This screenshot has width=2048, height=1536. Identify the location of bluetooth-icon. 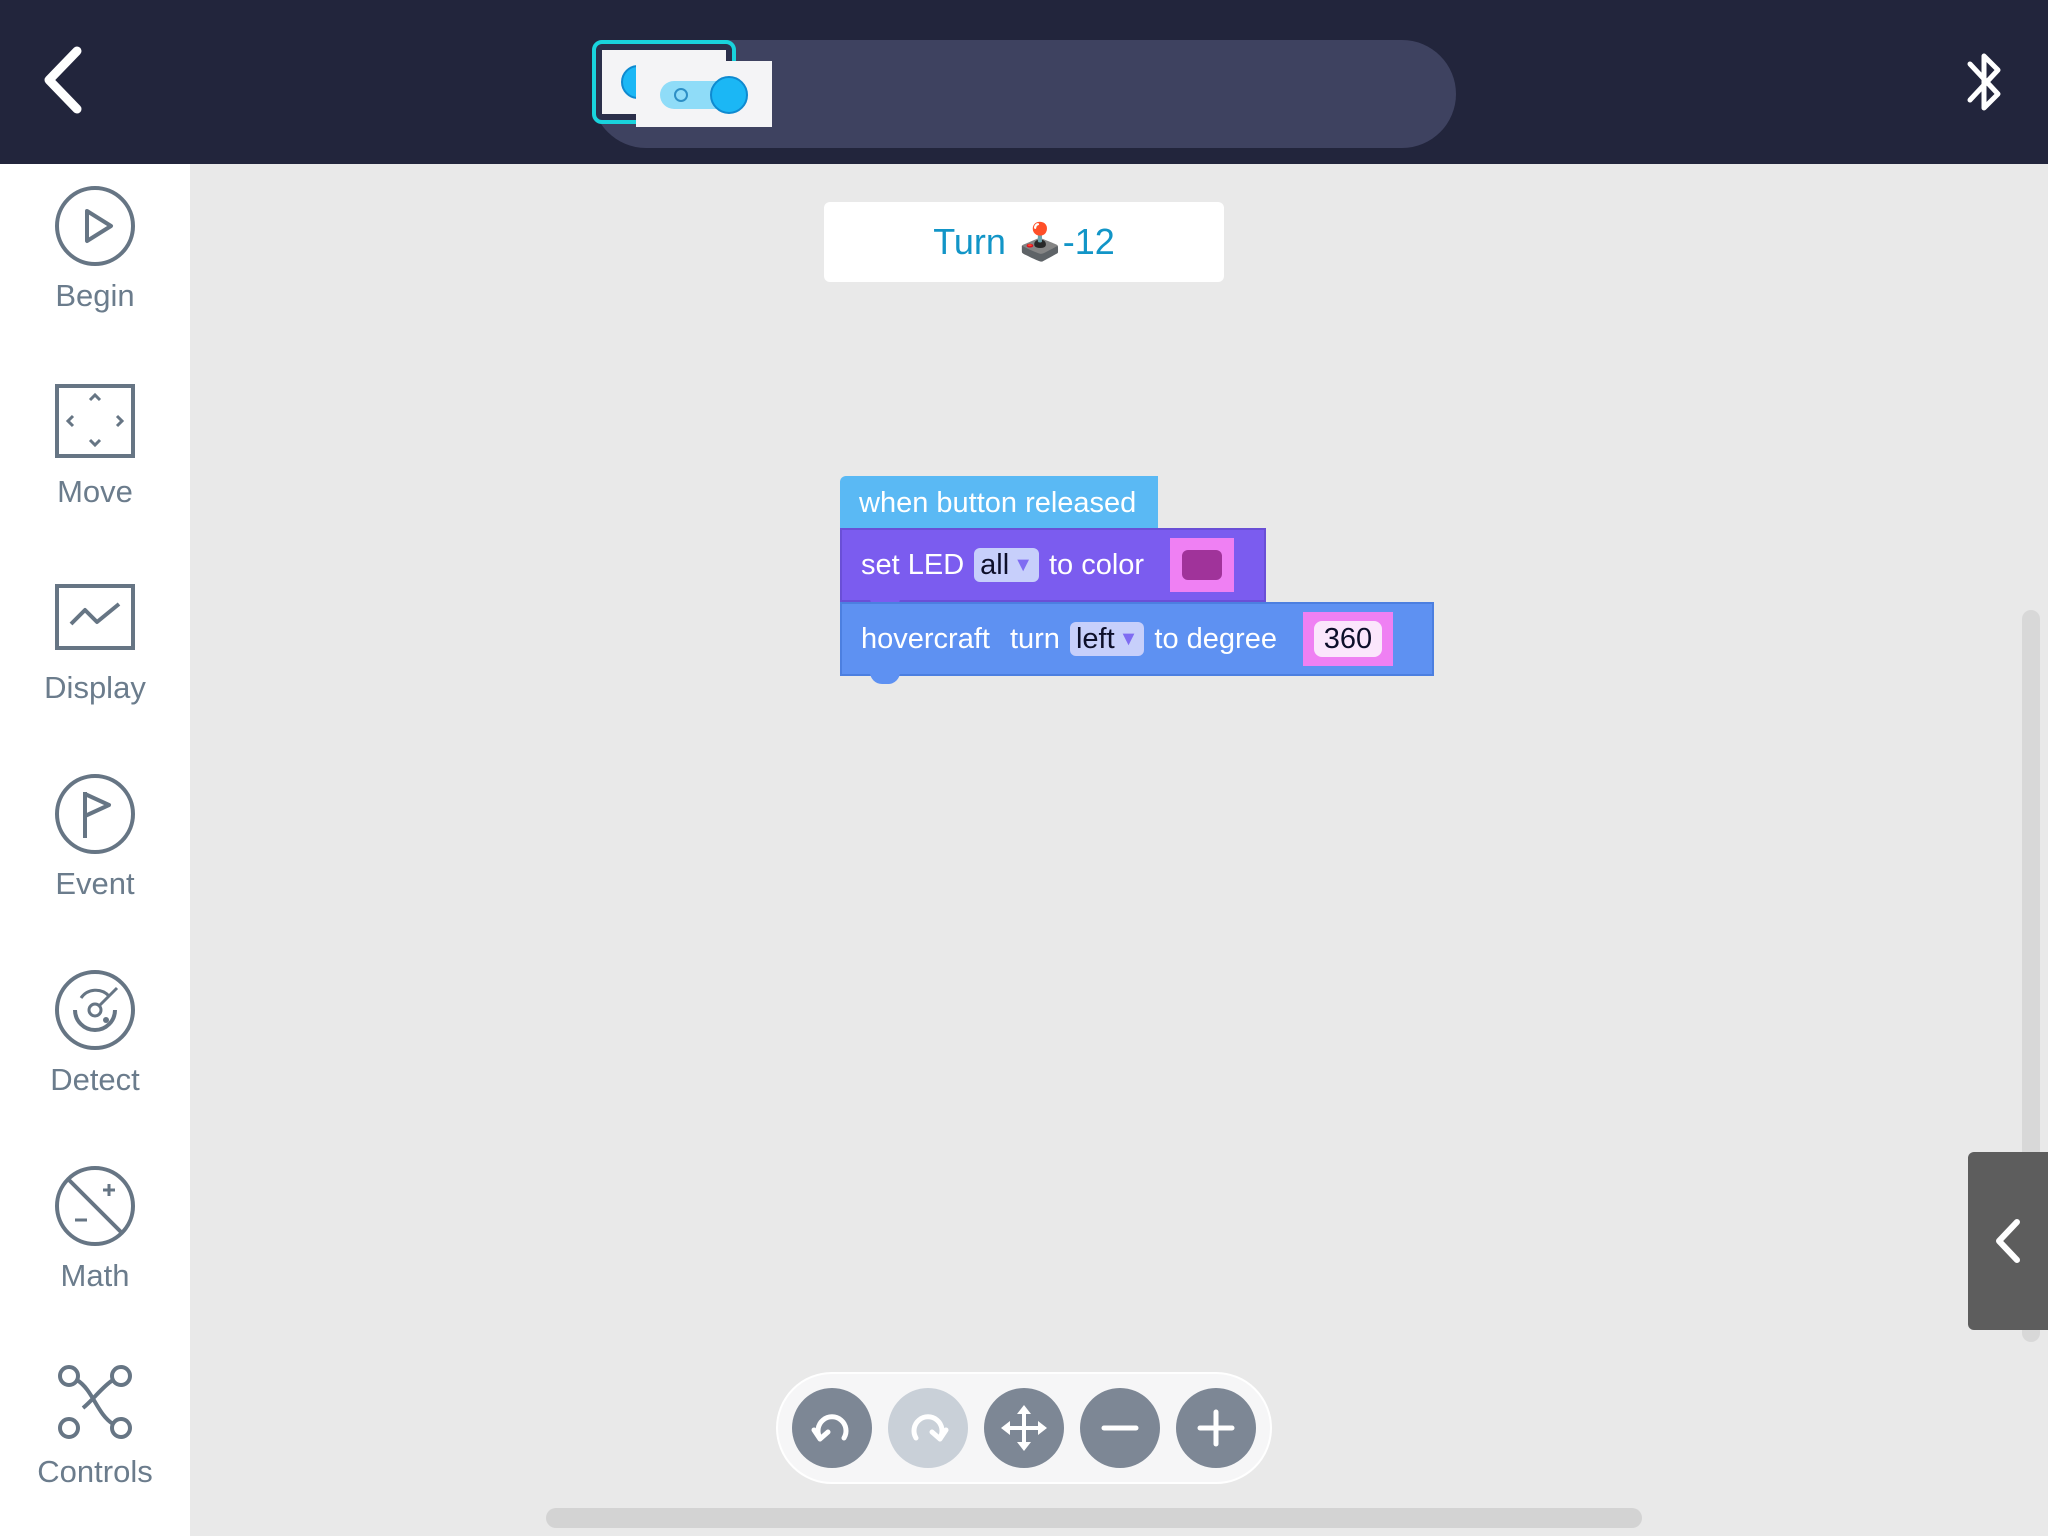
(1984, 82).